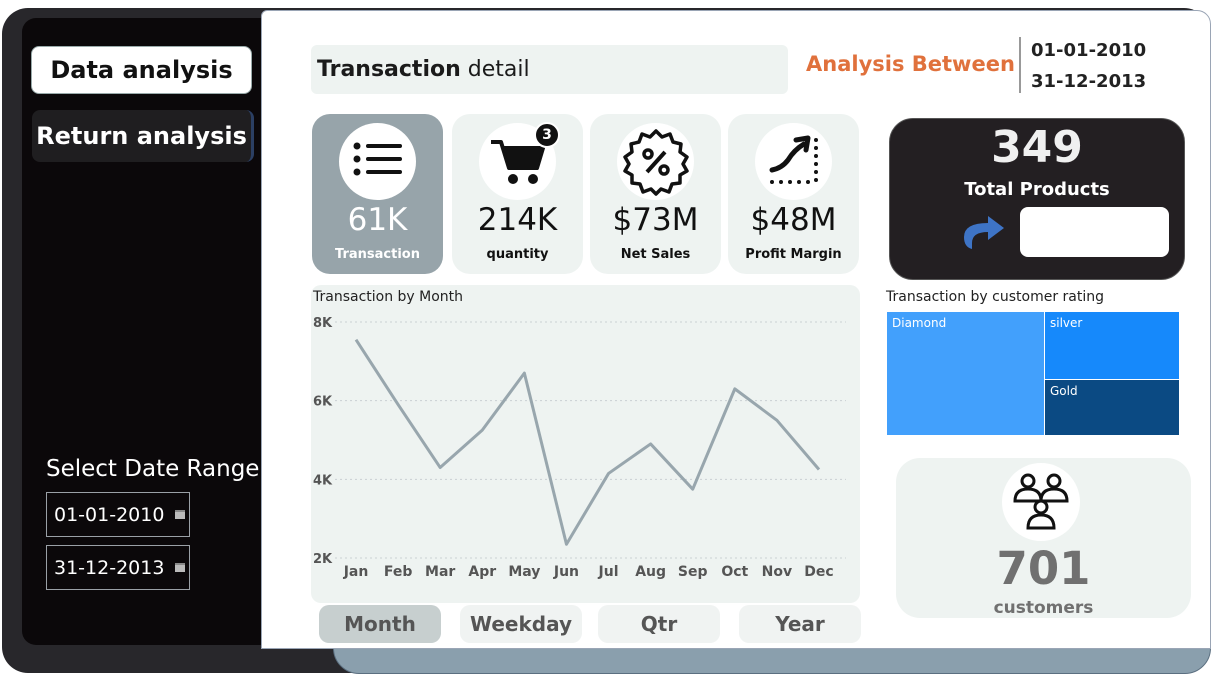 This screenshot has width=1217, height=679. Describe the element at coordinates (793, 220) in the screenshot. I see `kpi-value: $48M` at that location.